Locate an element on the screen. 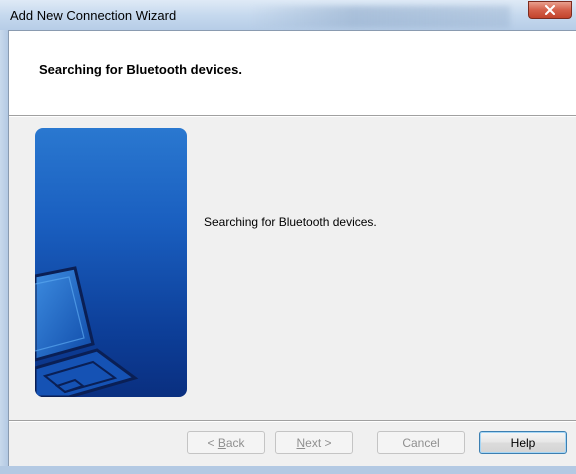 This screenshot has height=474, width=576. help-button: Help is located at coordinates (523, 442).